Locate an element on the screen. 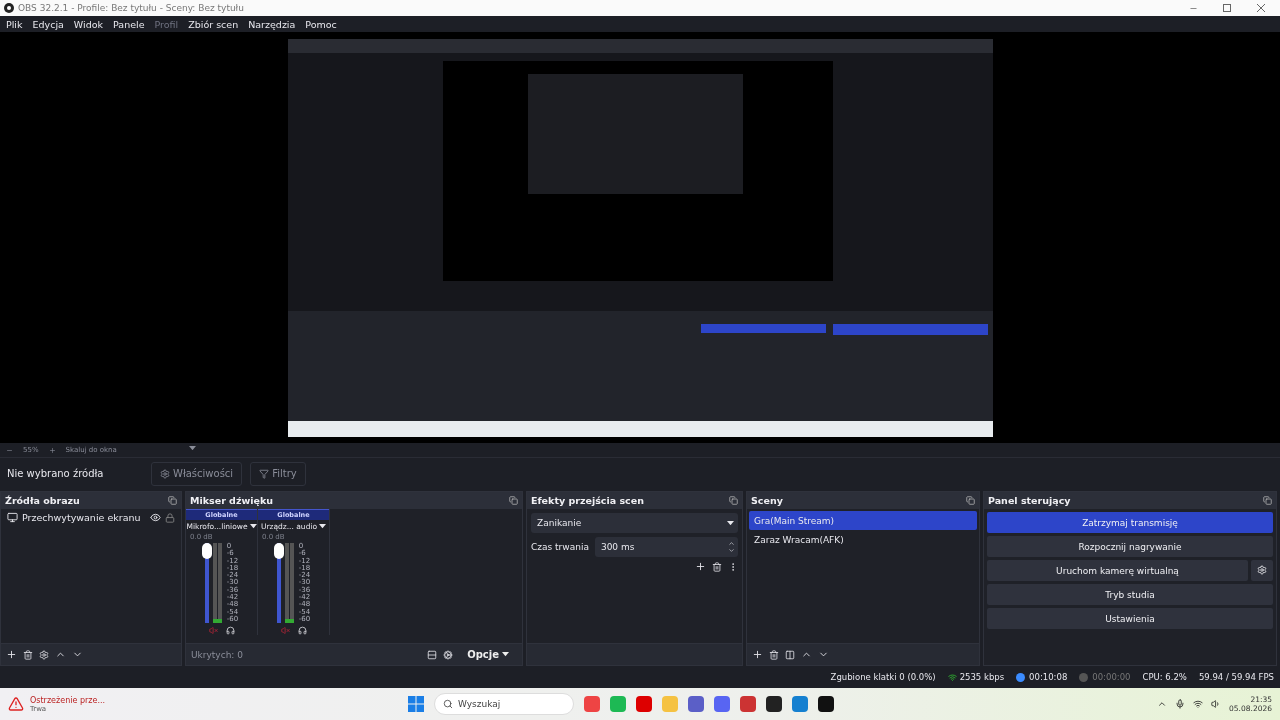  hidden-count: Ukrytych: 0 is located at coordinates (217, 654).